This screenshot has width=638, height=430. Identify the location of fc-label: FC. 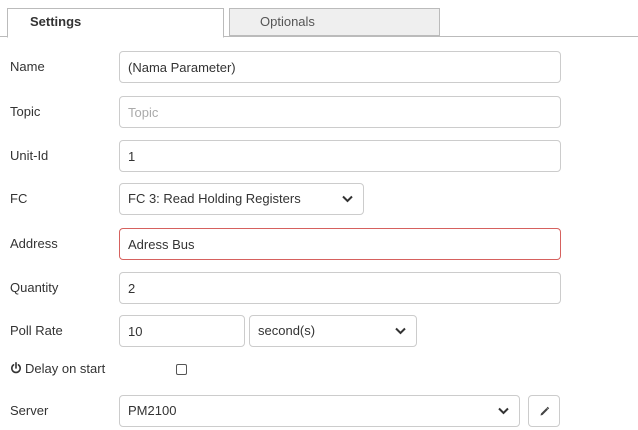
(19, 198).